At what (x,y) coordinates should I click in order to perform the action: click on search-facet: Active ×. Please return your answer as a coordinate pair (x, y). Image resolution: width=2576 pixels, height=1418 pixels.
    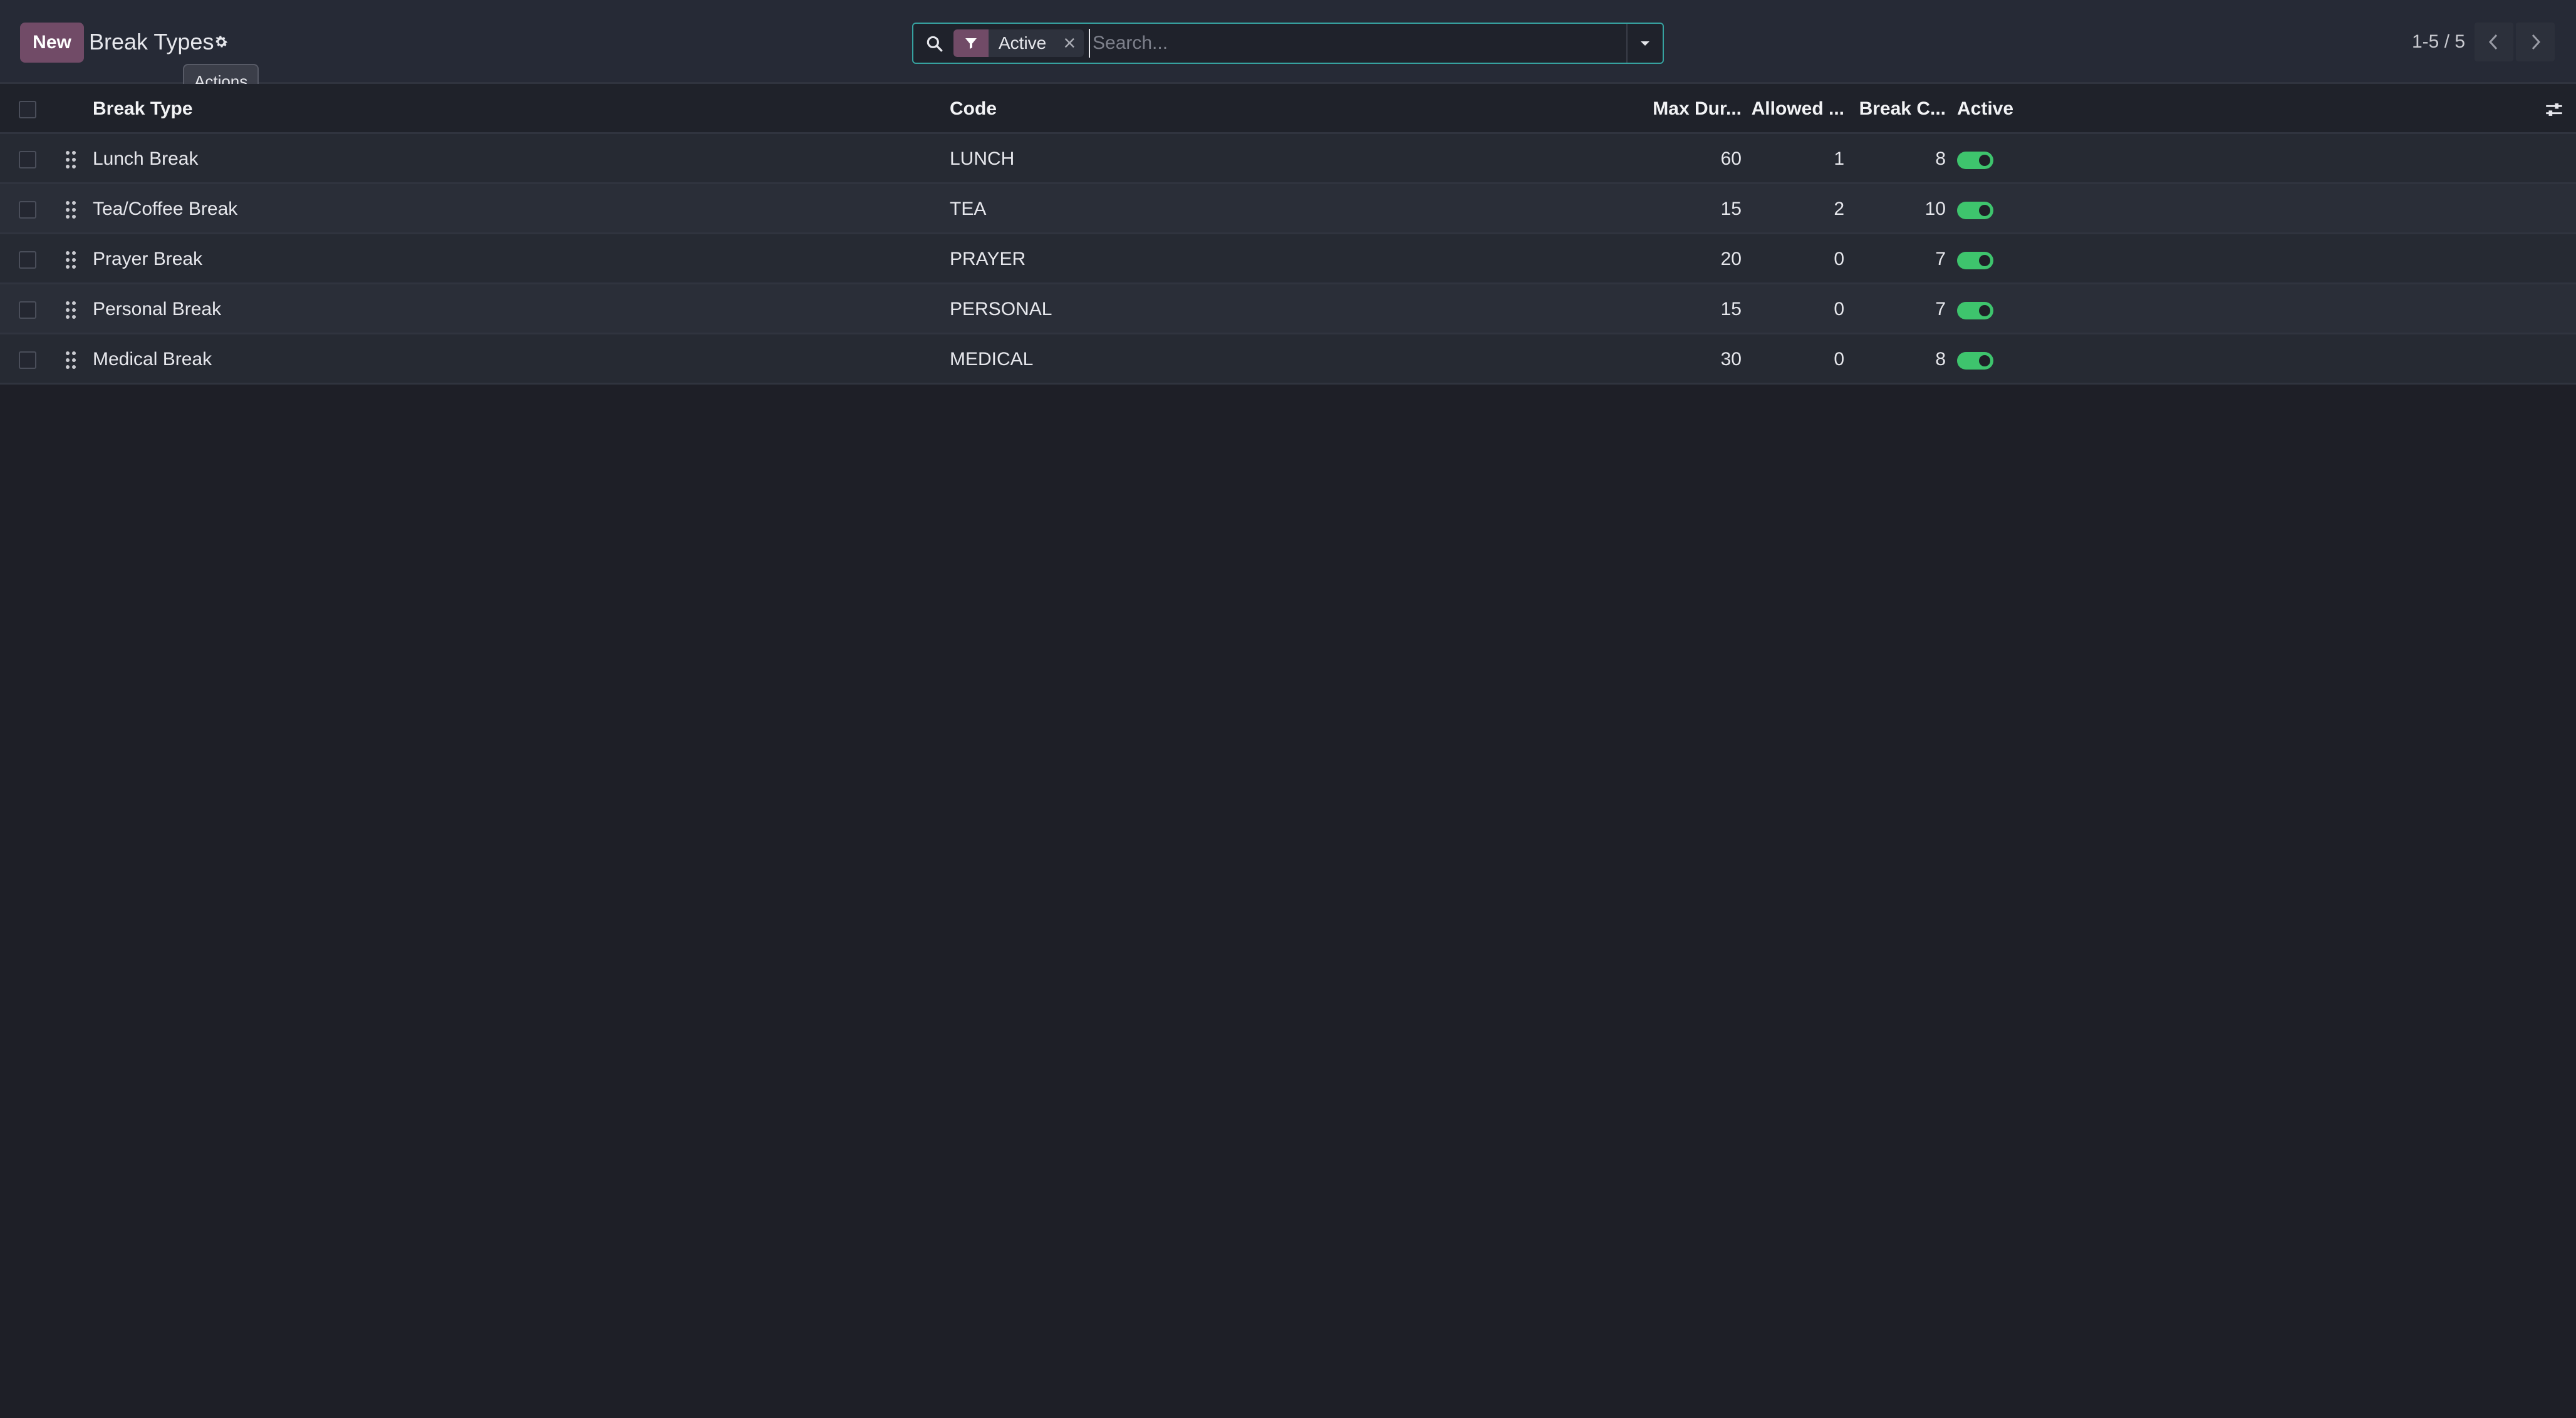
    Looking at the image, I should click on (1018, 43).